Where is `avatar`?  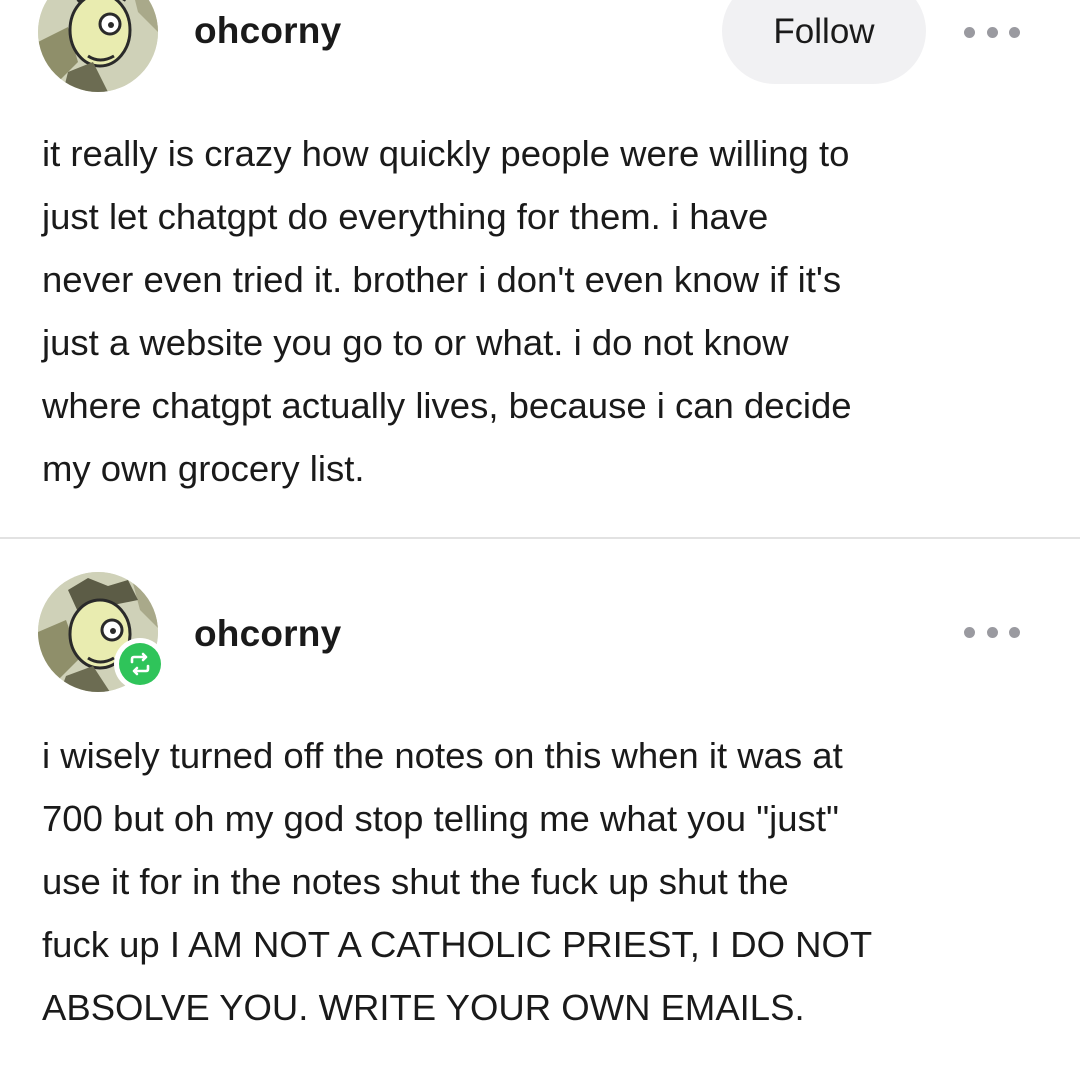 avatar is located at coordinates (98, 46).